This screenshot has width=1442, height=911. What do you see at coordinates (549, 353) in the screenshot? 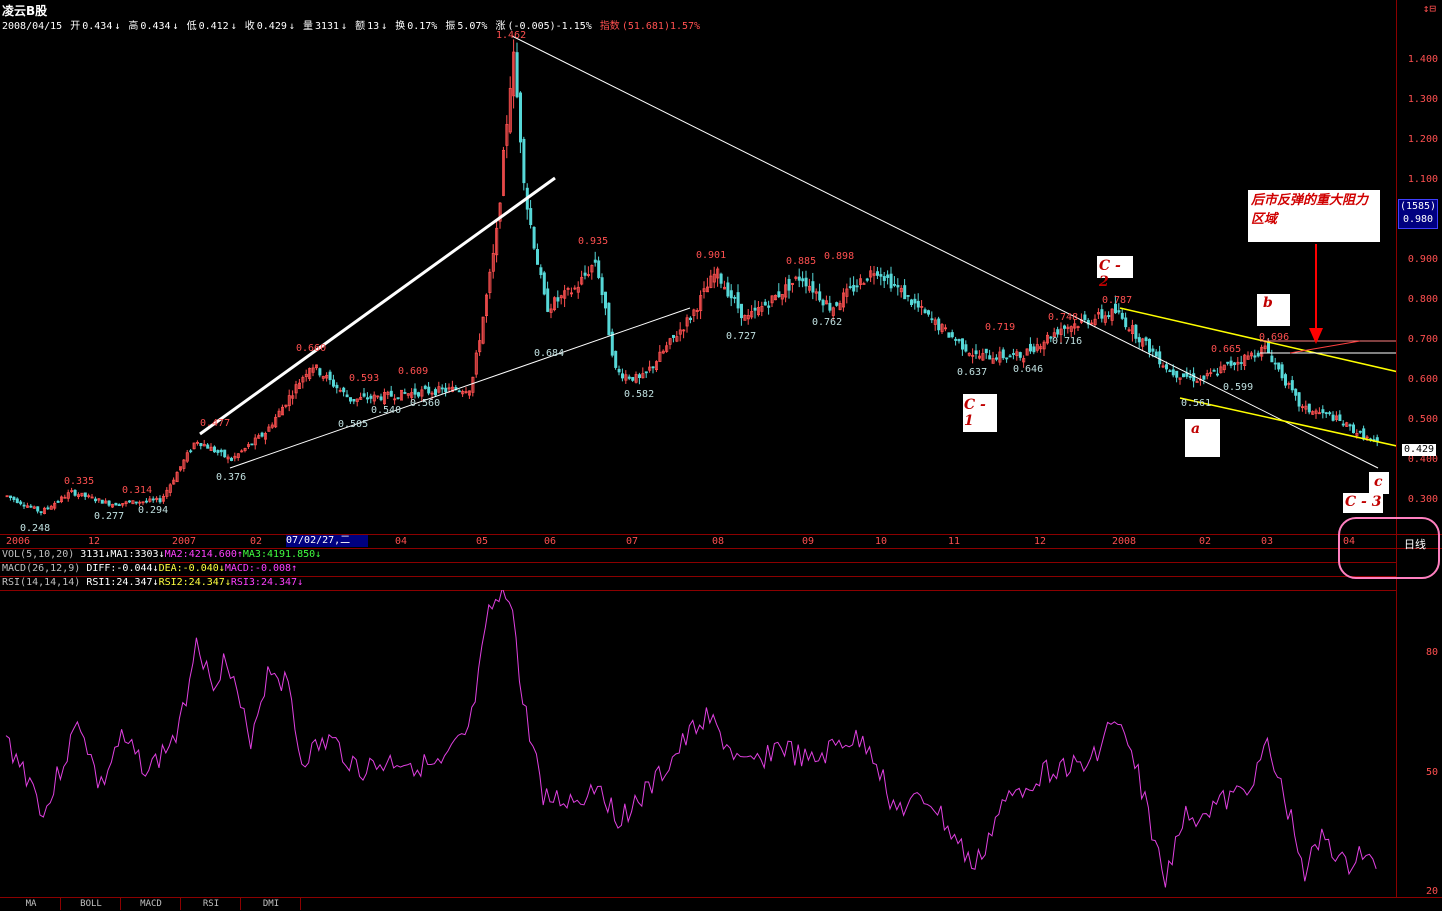
I see `price-label: 0.684` at bounding box center [549, 353].